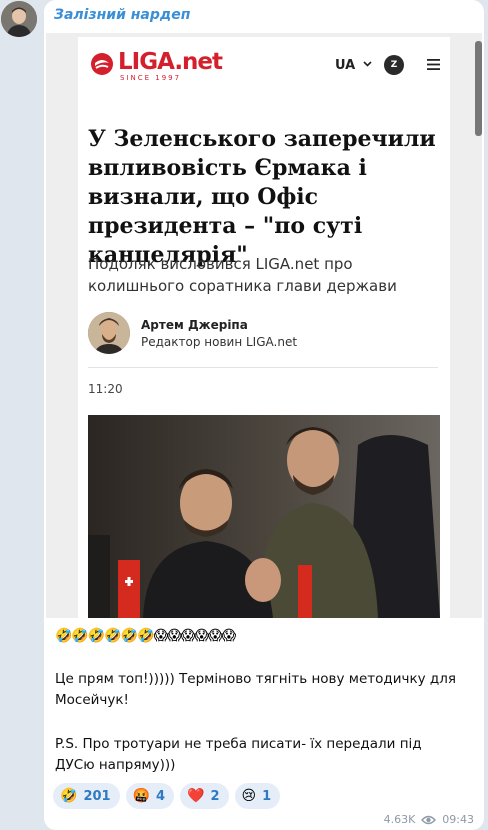 Image resolution: width=488 pixels, height=830 pixels. What do you see at coordinates (151, 78) in the screenshot?
I see `logo-since: SINCE 1997` at bounding box center [151, 78].